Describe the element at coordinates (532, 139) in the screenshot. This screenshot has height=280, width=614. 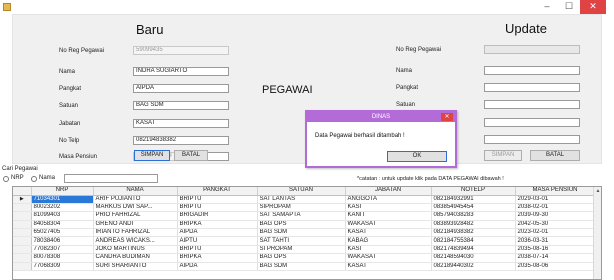
I see `update-notelp-field` at that location.